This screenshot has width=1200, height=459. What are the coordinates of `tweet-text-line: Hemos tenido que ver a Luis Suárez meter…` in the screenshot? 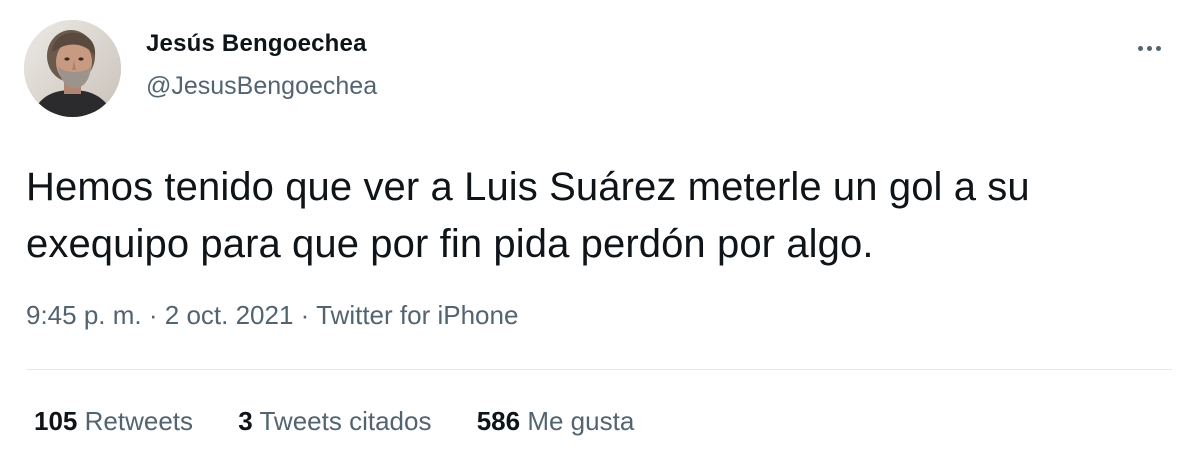 It's located at (528, 187).